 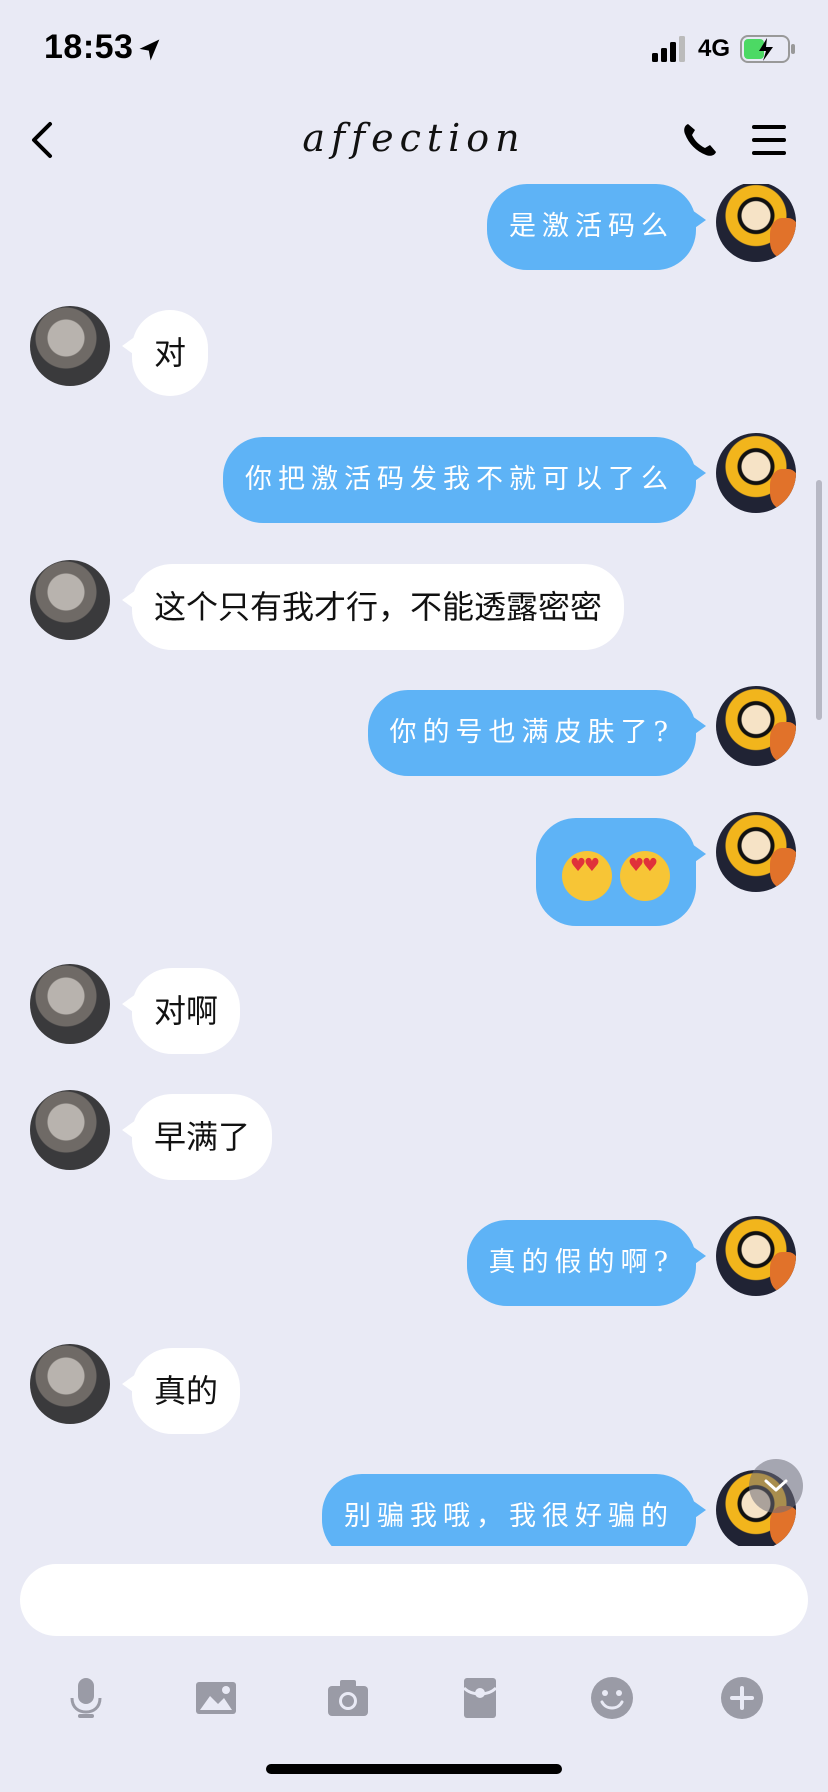 What do you see at coordinates (373, 607) in the screenshot?
I see `message-bubble-other: 这个只有我才行，不能透露密密` at bounding box center [373, 607].